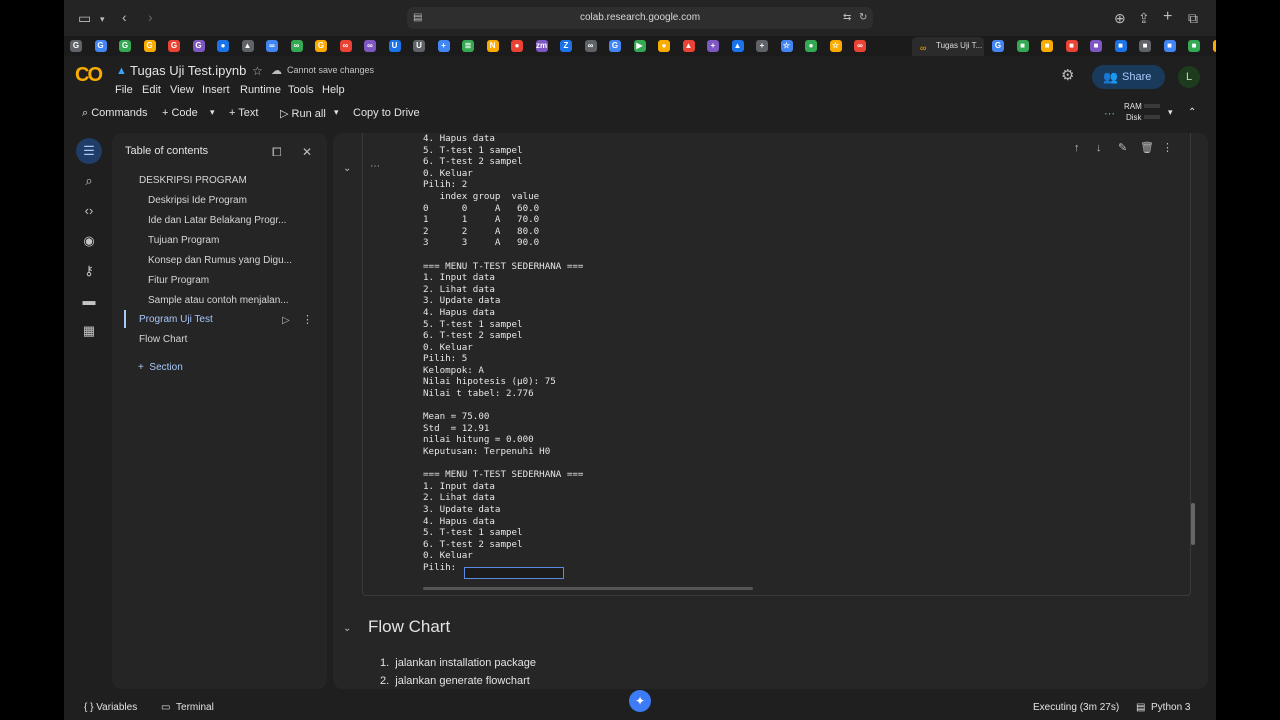 The height and width of the screenshot is (720, 1280). I want to click on executing-status: Executing (3m 27s), so click(1076, 707).